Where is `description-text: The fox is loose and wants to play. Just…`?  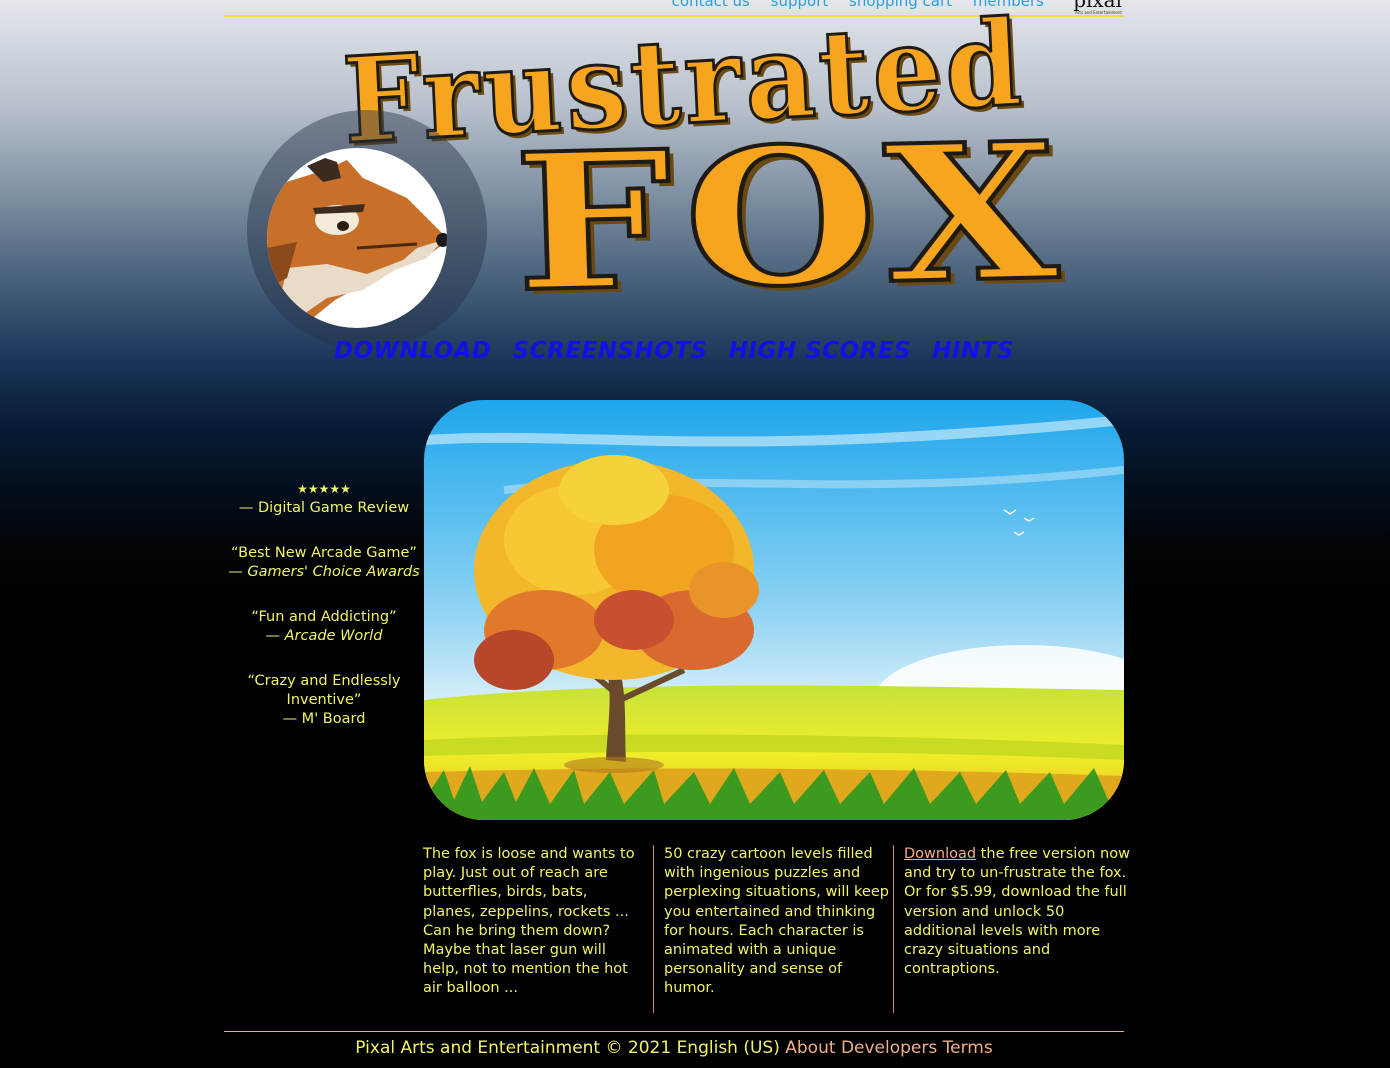 description-text: The fox is loose and wants to play. Just… is located at coordinates (529, 921).